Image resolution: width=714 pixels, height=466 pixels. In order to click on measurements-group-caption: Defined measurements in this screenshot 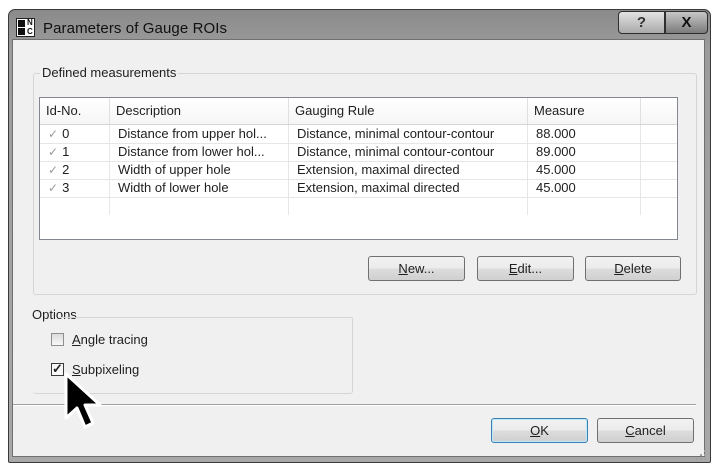, I will do `click(109, 72)`.